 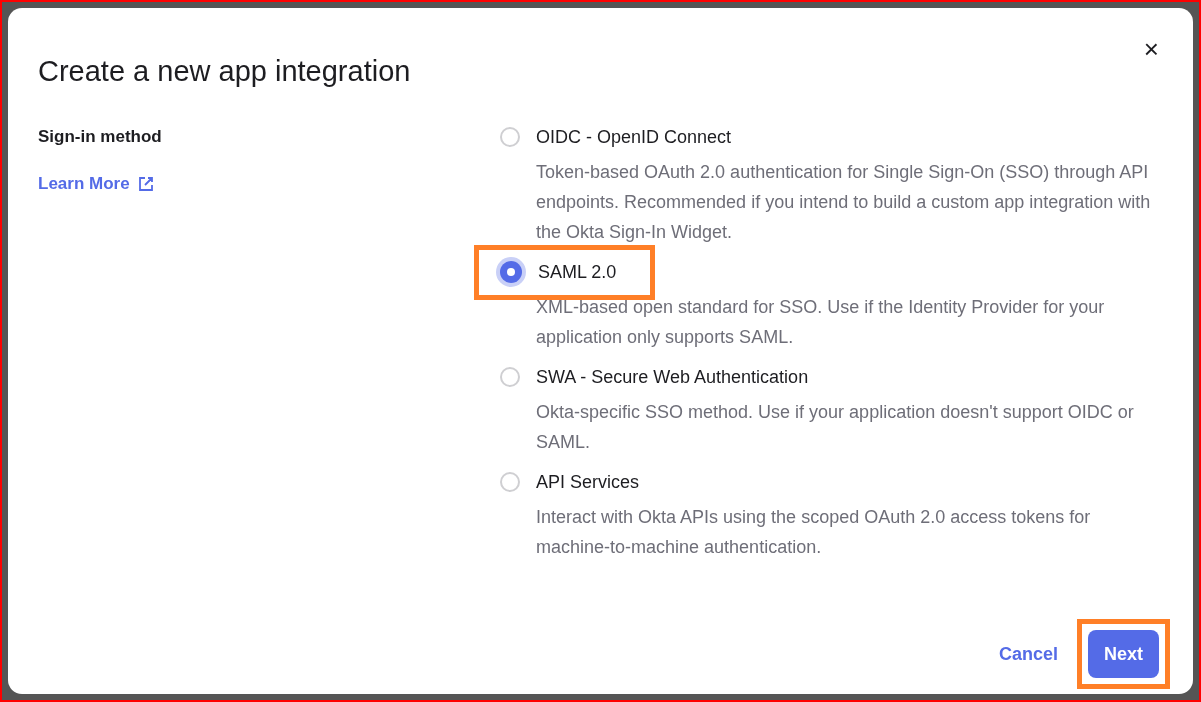 What do you see at coordinates (814, 532) in the screenshot?
I see `option-description: Interact with Okta APIs using the scoped OAuth 2.0 access tokens for machine-to-machine authentication.` at bounding box center [814, 532].